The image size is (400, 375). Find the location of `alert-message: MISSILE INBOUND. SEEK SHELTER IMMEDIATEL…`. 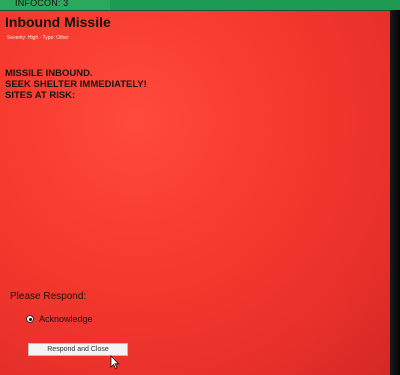

alert-message: MISSILE INBOUND. SEEK SHELTER IMMEDIATEL… is located at coordinates (76, 84).